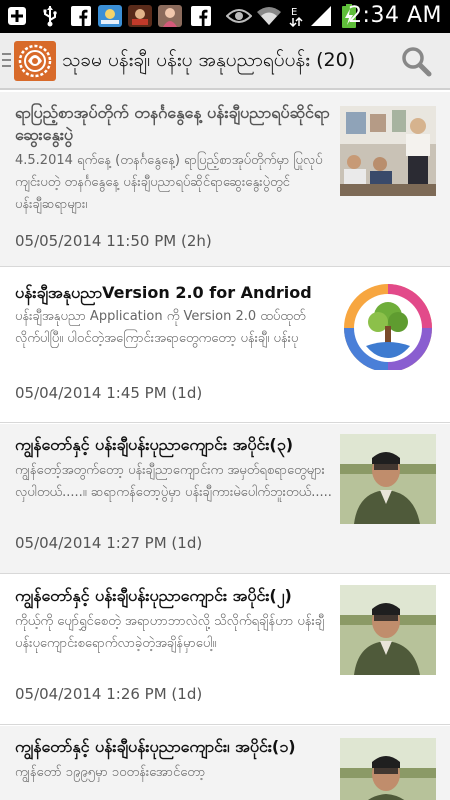 This screenshot has height=800, width=450. What do you see at coordinates (109, 543) in the screenshot?
I see `article-date: 05/04/2014 1:27 PM (1d)` at bounding box center [109, 543].